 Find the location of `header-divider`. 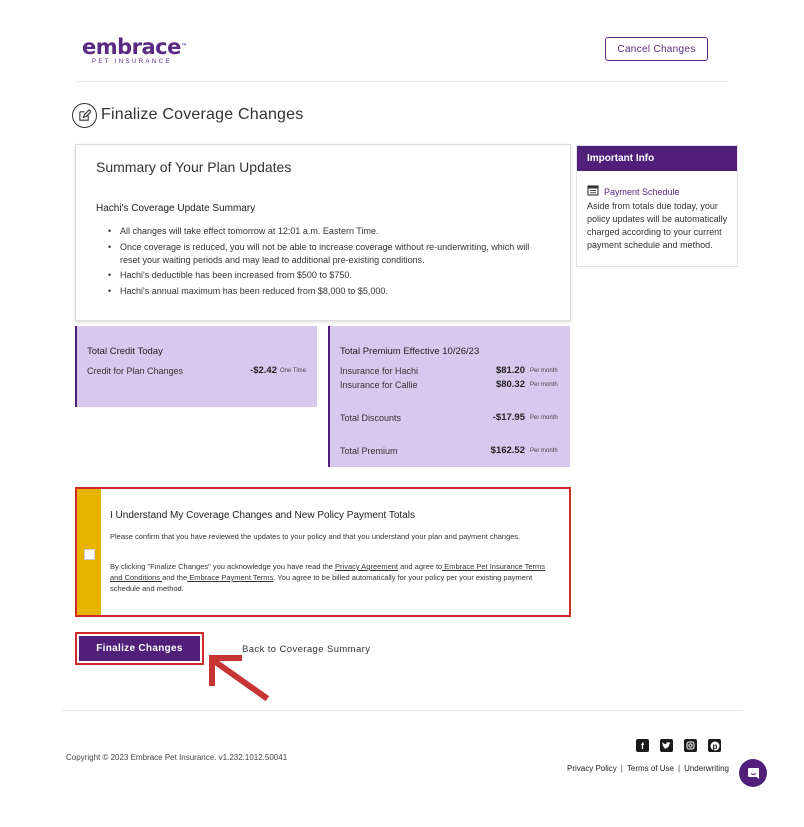

header-divider is located at coordinates (401, 81).